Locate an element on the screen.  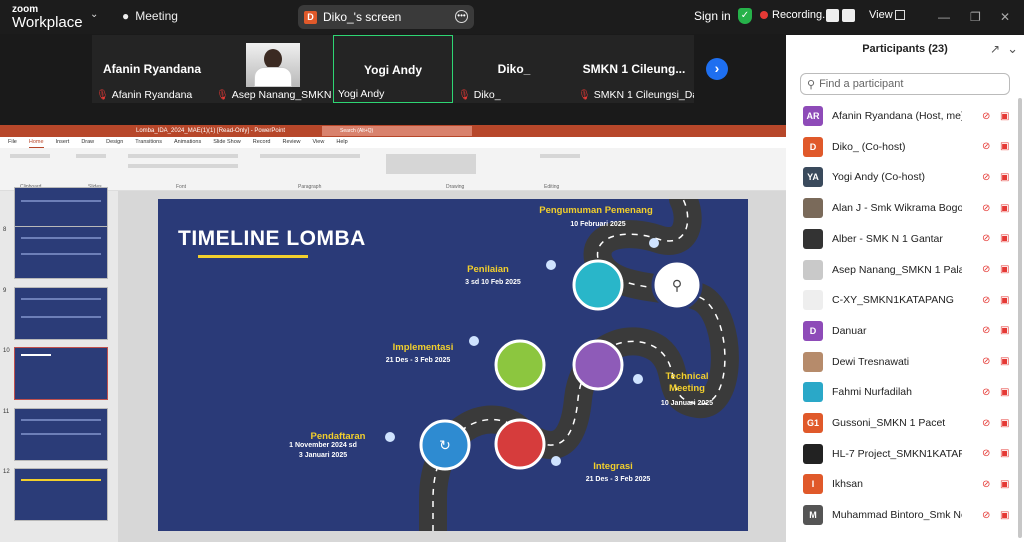
sign-in-link: Sign in is located at coordinates (712, 16).